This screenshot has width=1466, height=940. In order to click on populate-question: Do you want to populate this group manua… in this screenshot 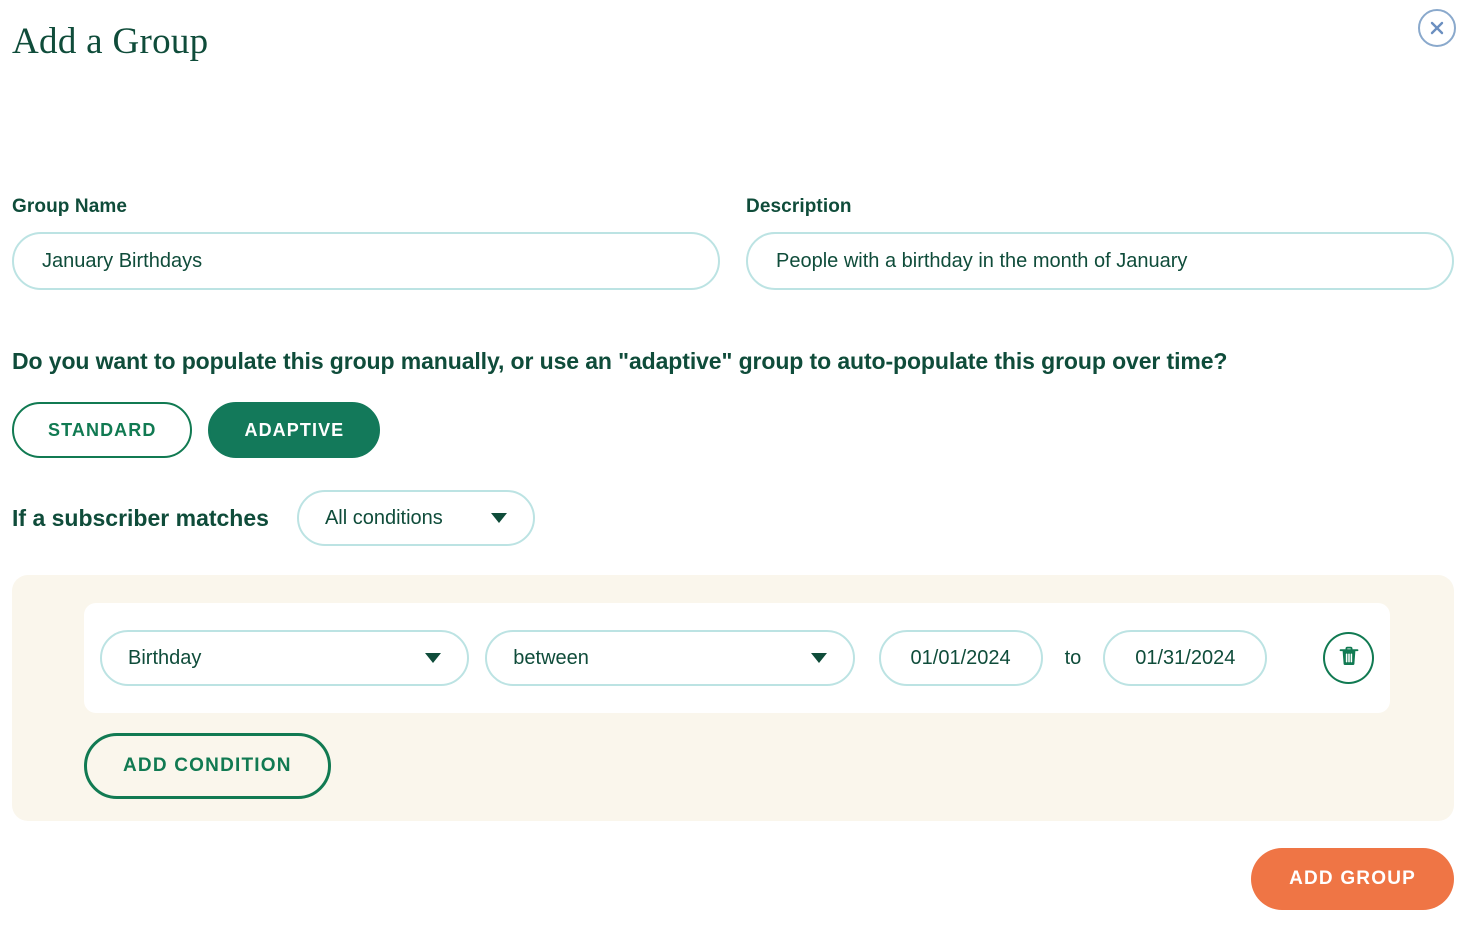, I will do `click(620, 361)`.